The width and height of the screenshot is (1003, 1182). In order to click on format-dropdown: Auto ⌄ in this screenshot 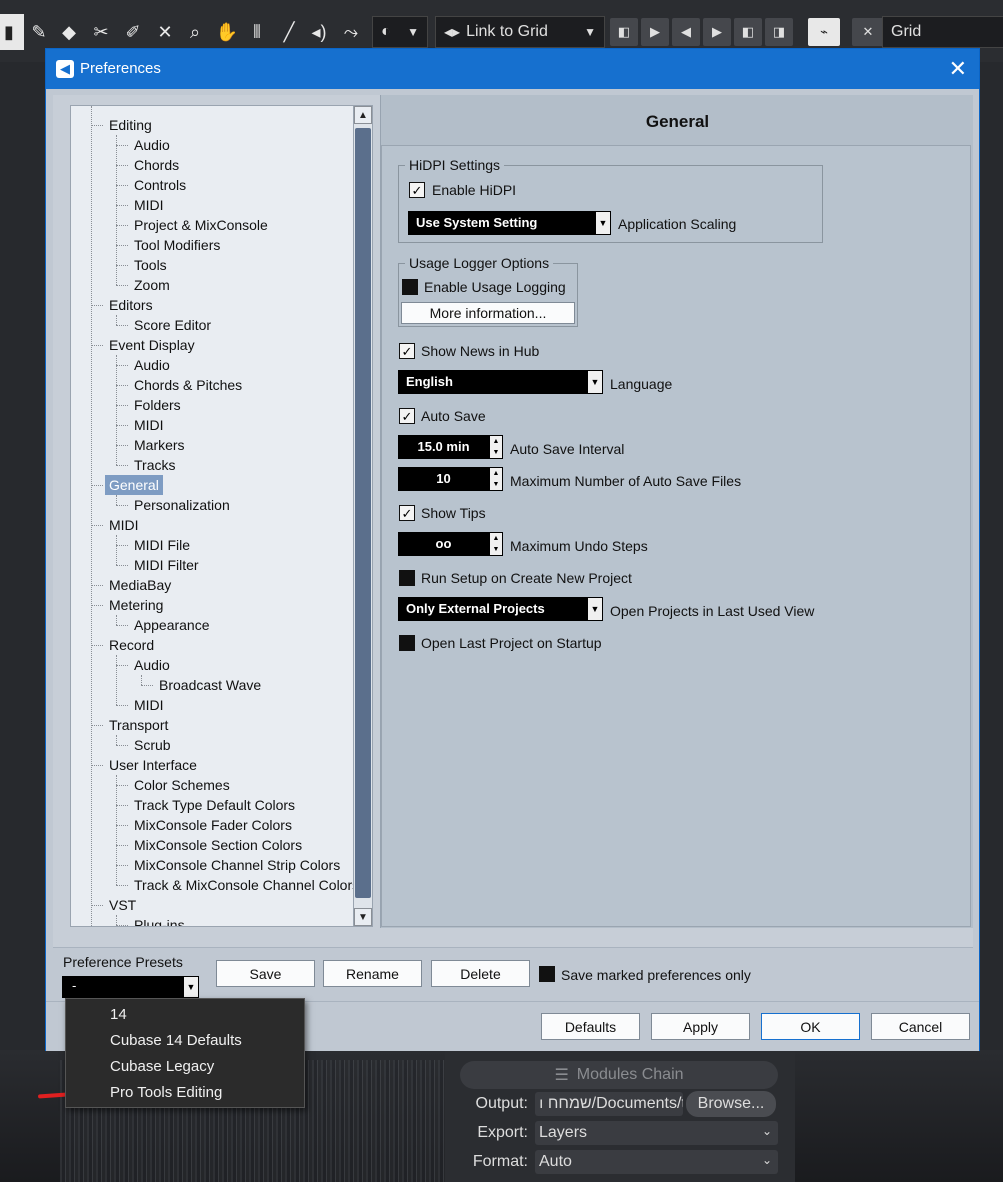, I will do `click(656, 1162)`.